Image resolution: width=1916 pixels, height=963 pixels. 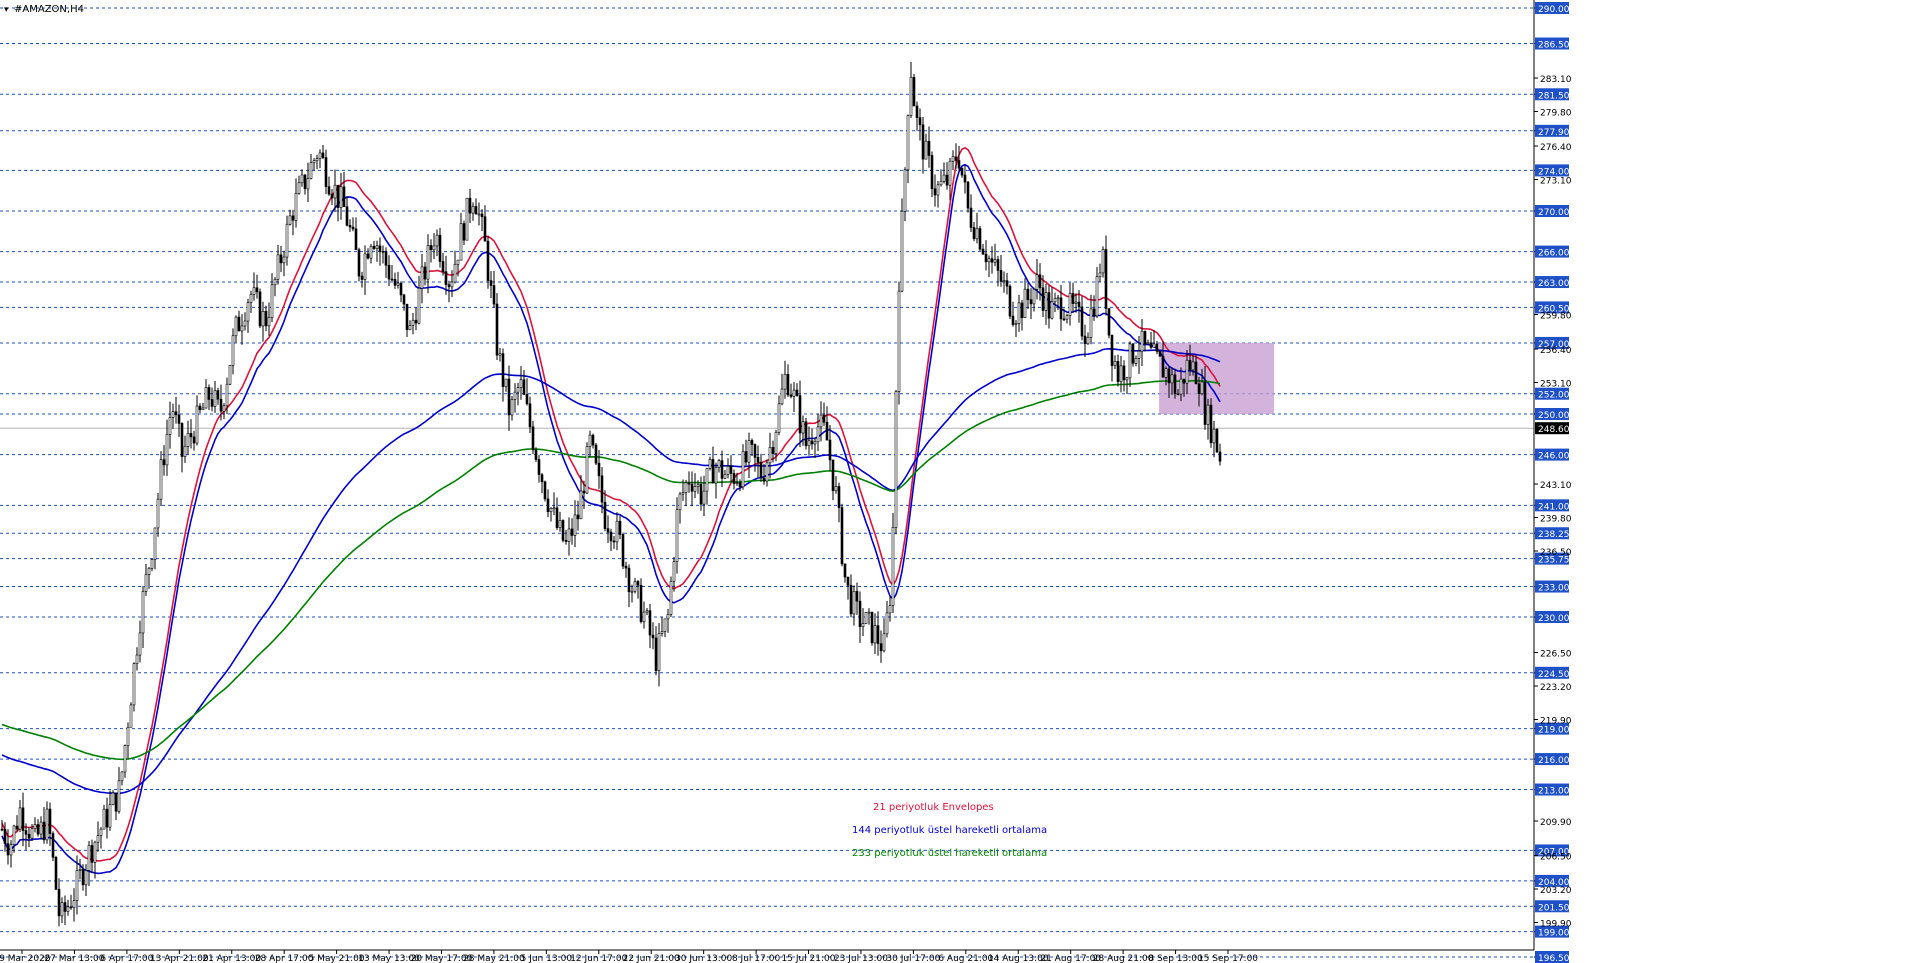 What do you see at coordinates (1228, 958) in the screenshot?
I see `x-tick-label: 15 Sep 17:00` at bounding box center [1228, 958].